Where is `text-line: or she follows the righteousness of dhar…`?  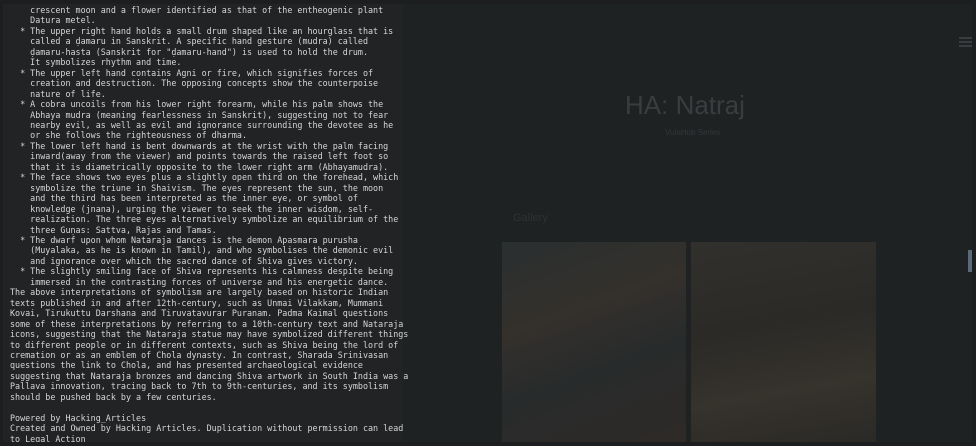
text-line: or she follows the righteousness of dhar… is located at coordinates (138, 135).